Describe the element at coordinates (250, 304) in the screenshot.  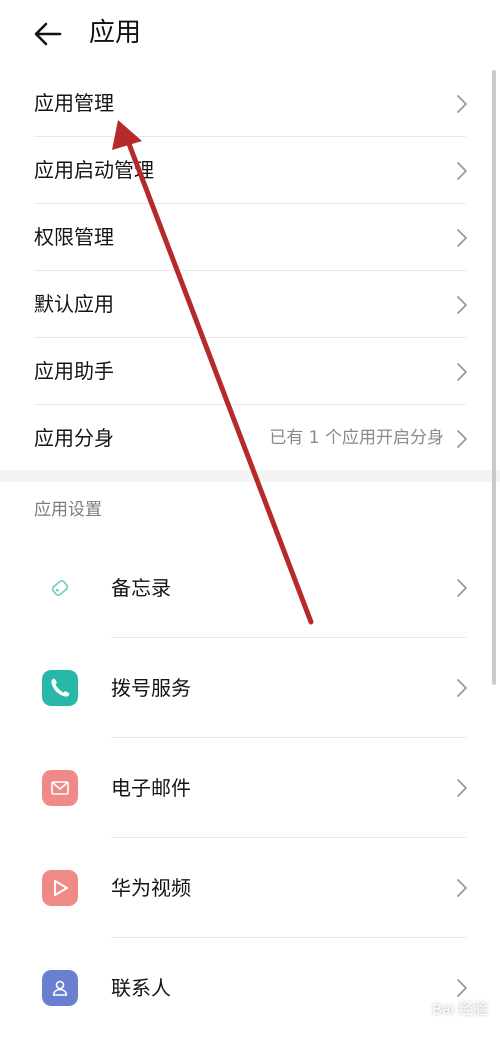
I see `menu-item-default-apps: 默认应用` at that location.